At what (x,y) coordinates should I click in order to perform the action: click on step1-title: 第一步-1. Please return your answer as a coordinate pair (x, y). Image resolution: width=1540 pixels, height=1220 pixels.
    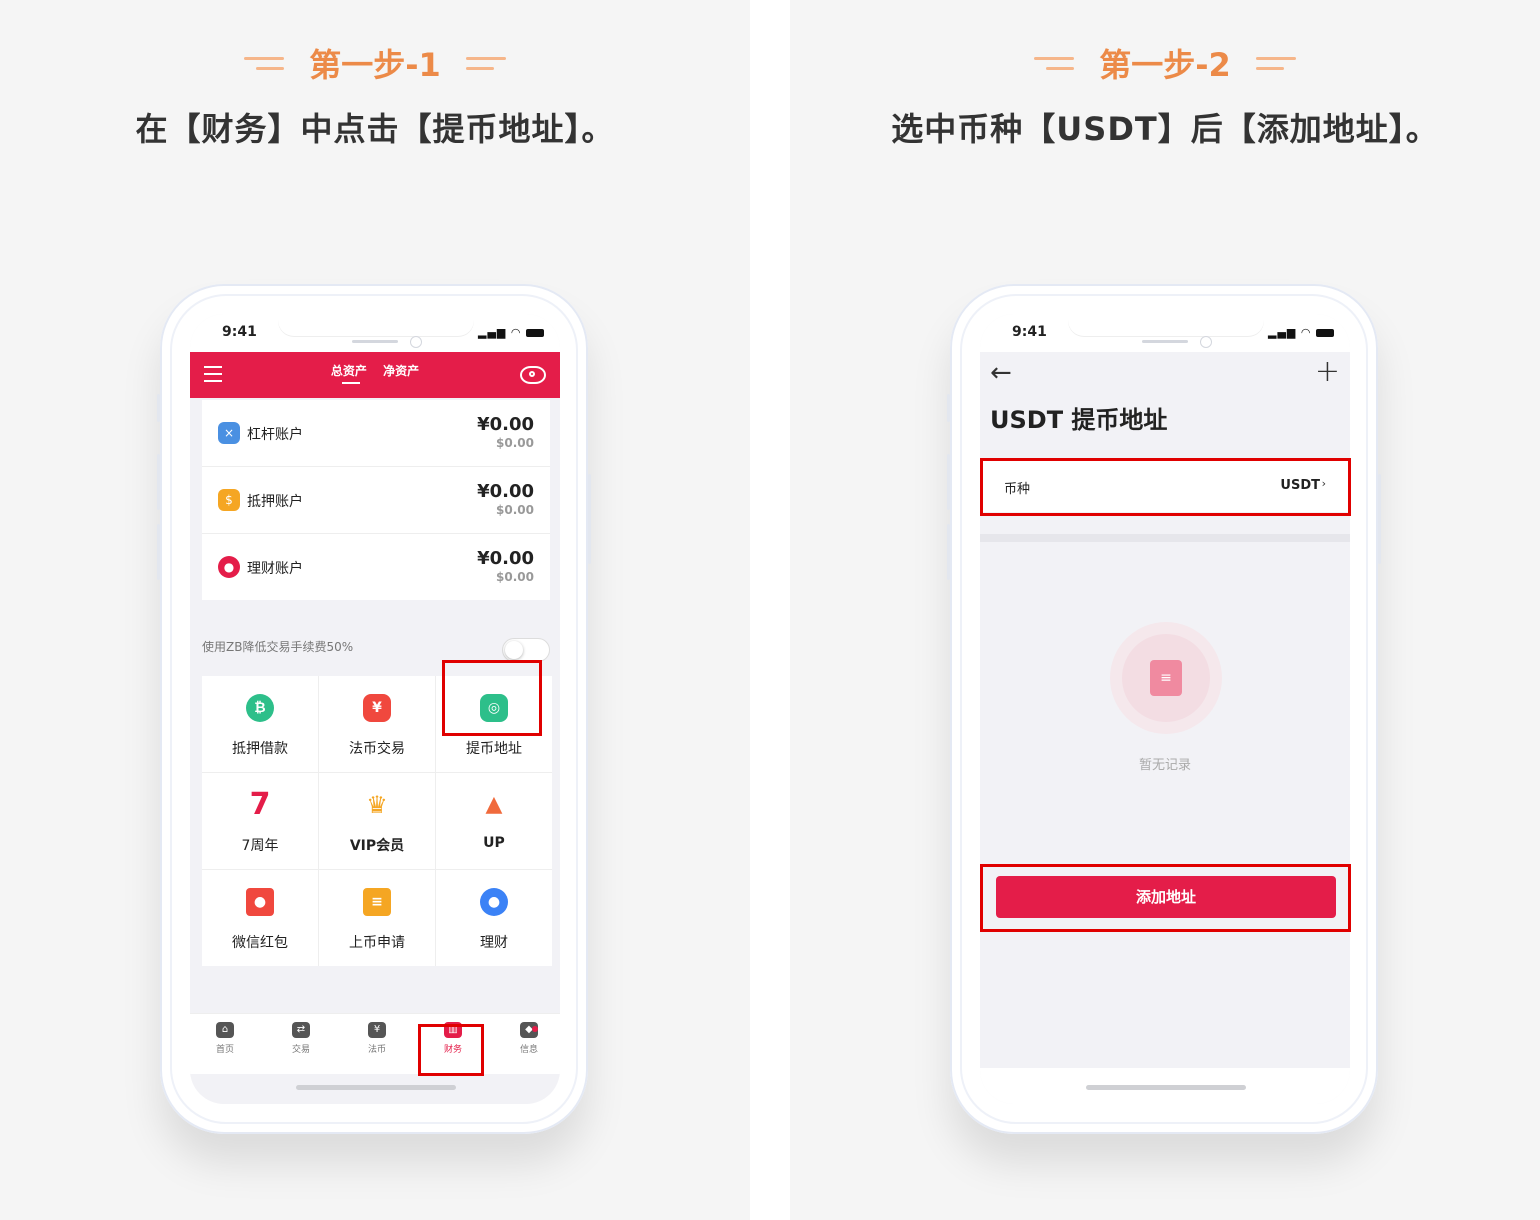
    Looking at the image, I should click on (375, 65).